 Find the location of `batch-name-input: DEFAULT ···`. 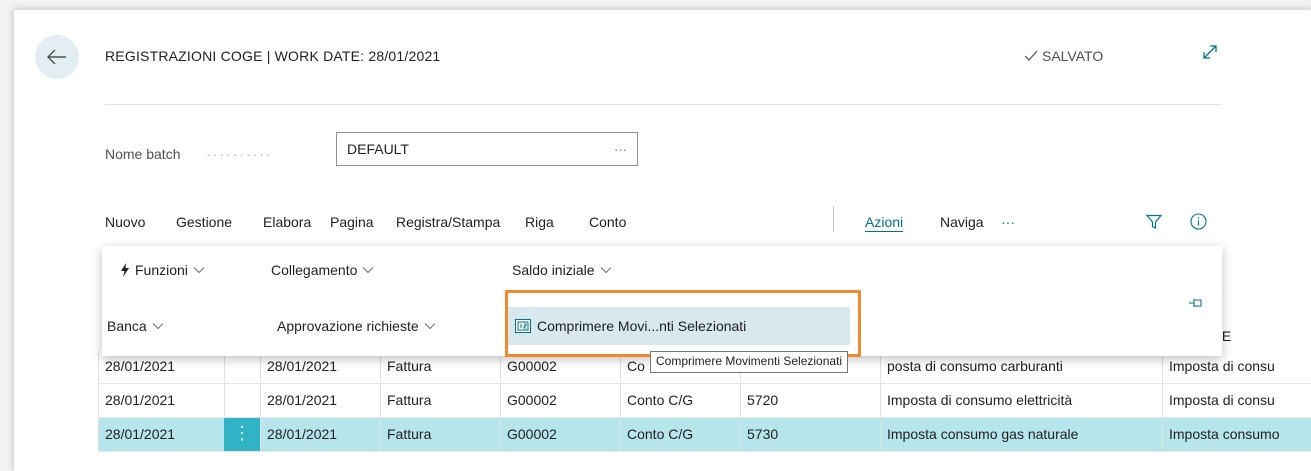

batch-name-input: DEFAULT ··· is located at coordinates (487, 149).